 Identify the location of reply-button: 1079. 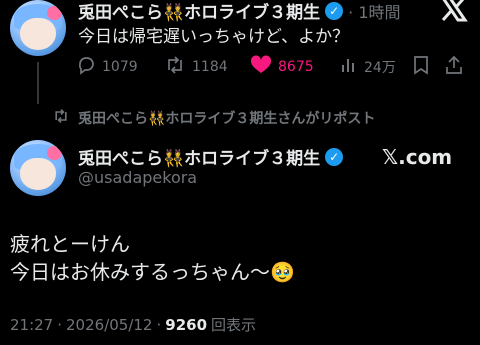
(120, 67).